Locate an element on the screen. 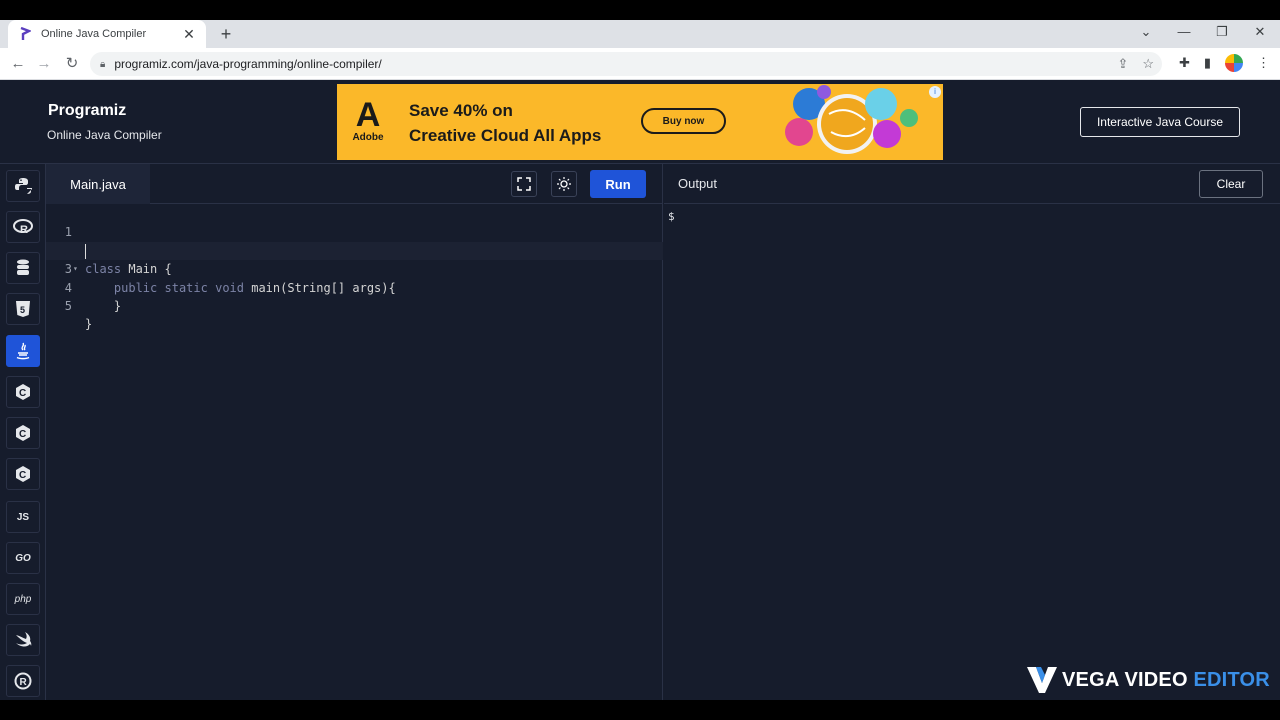 The width and height of the screenshot is (1280, 720). sidebar-item-r: R is located at coordinates (23, 227).